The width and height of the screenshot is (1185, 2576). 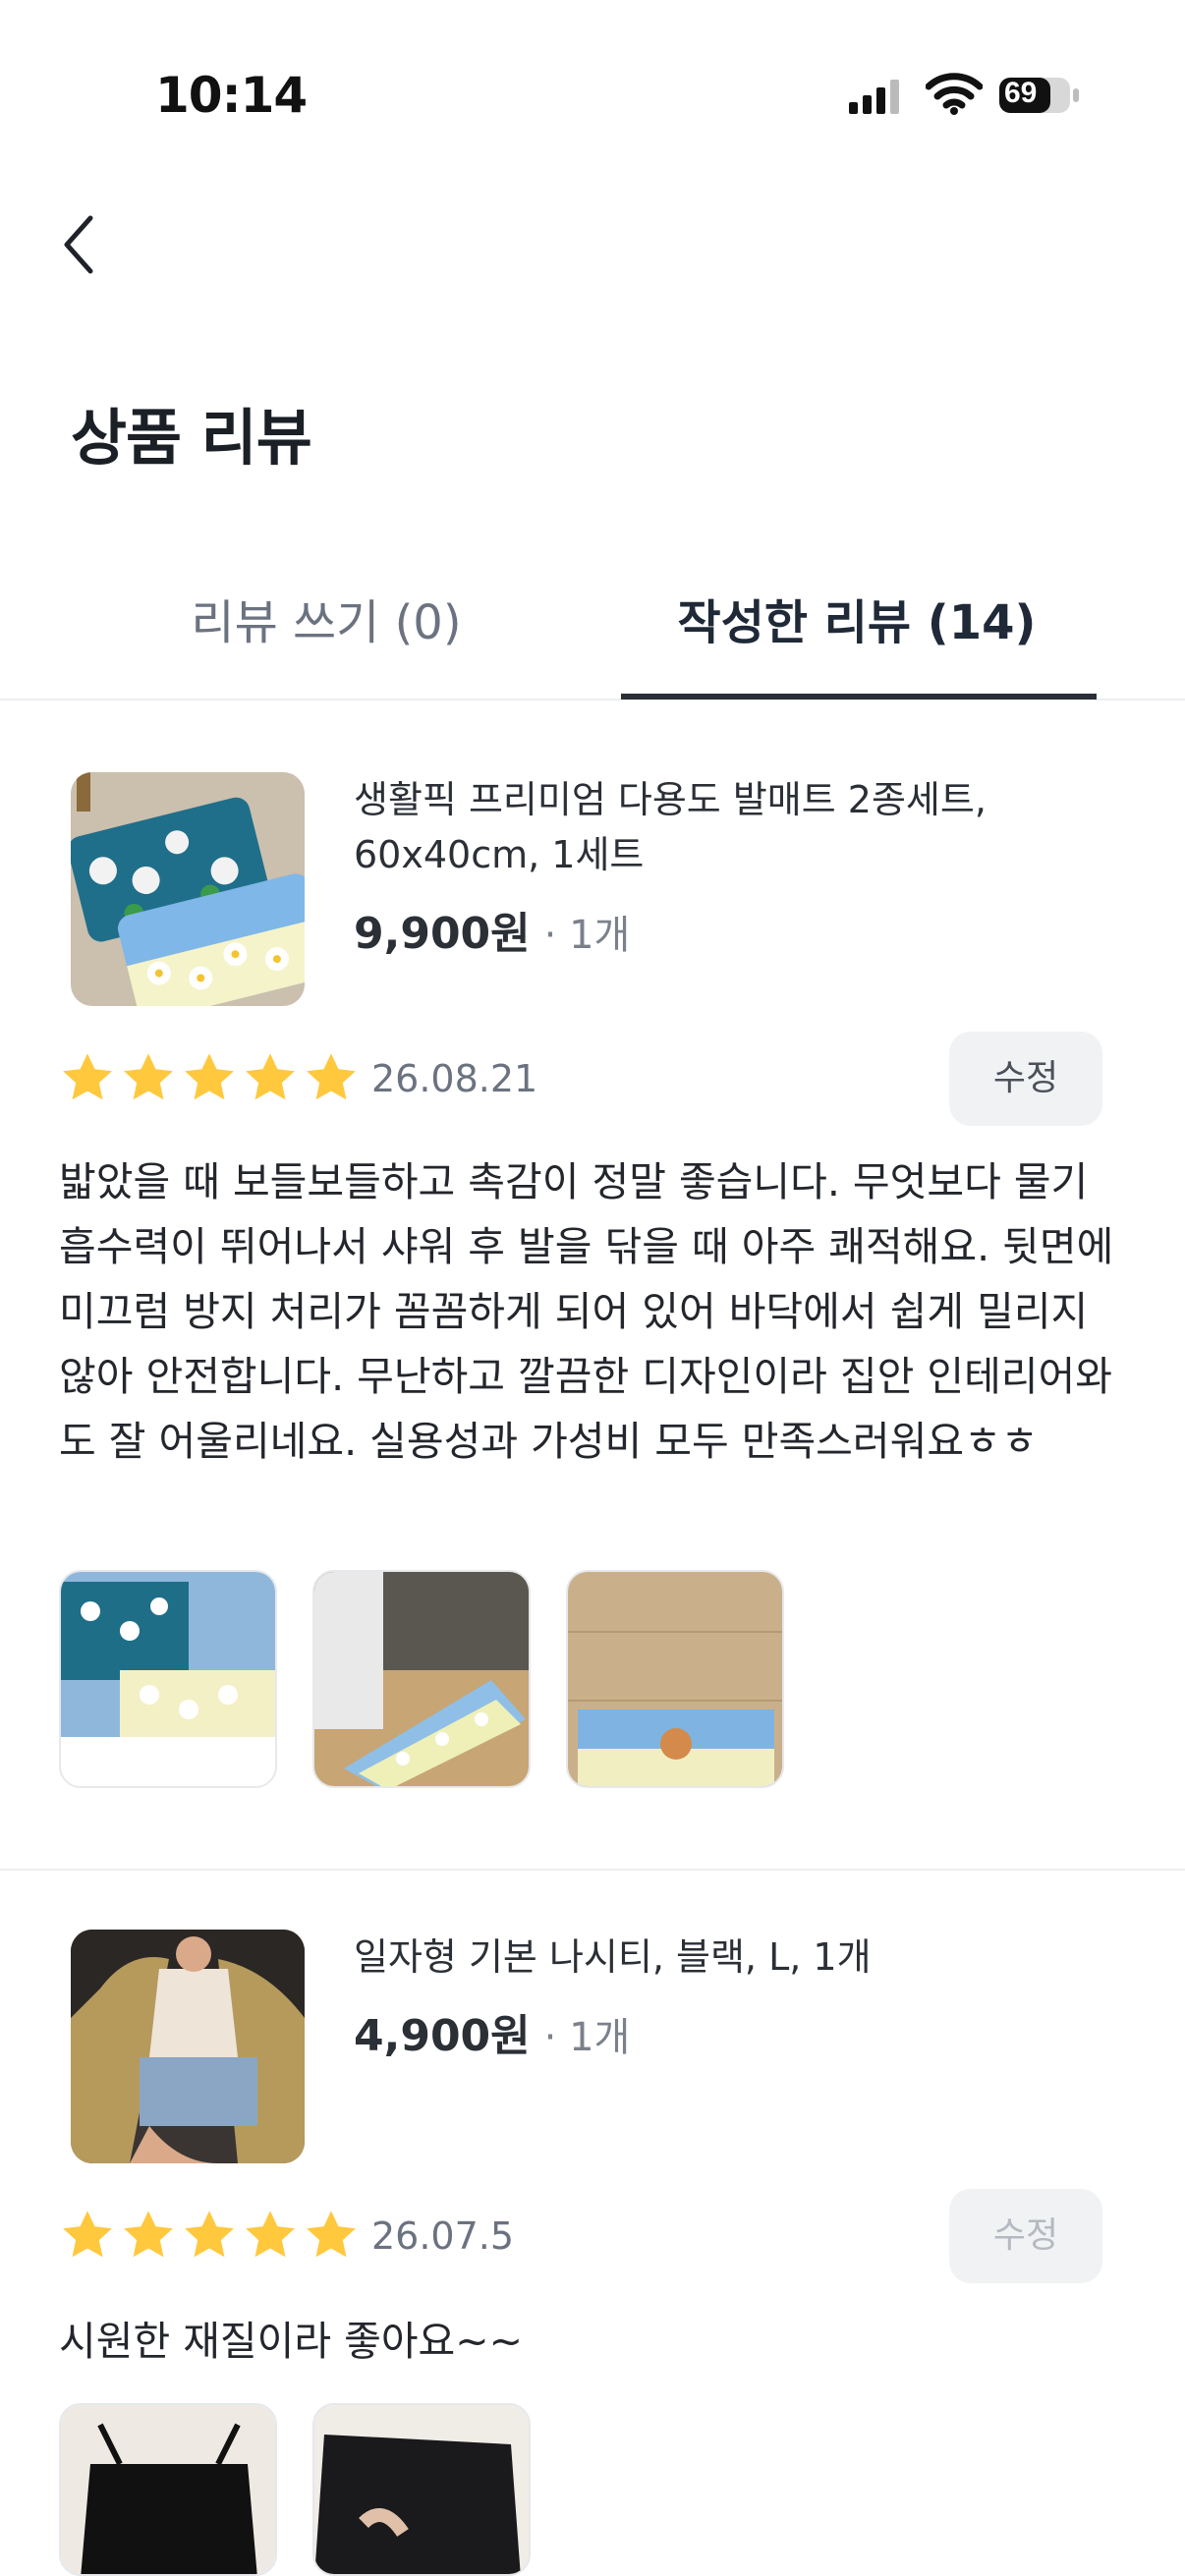 What do you see at coordinates (291, 2341) in the screenshot?
I see `review-text: 시원한 재질이라 좋아요~~` at bounding box center [291, 2341].